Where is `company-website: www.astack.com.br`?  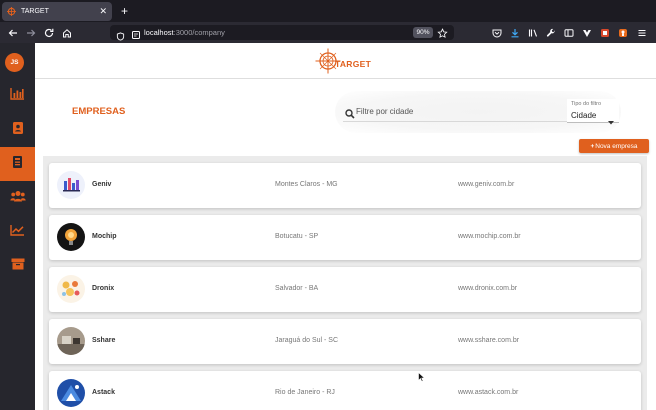
company-website: www.astack.com.br is located at coordinates (488, 392).